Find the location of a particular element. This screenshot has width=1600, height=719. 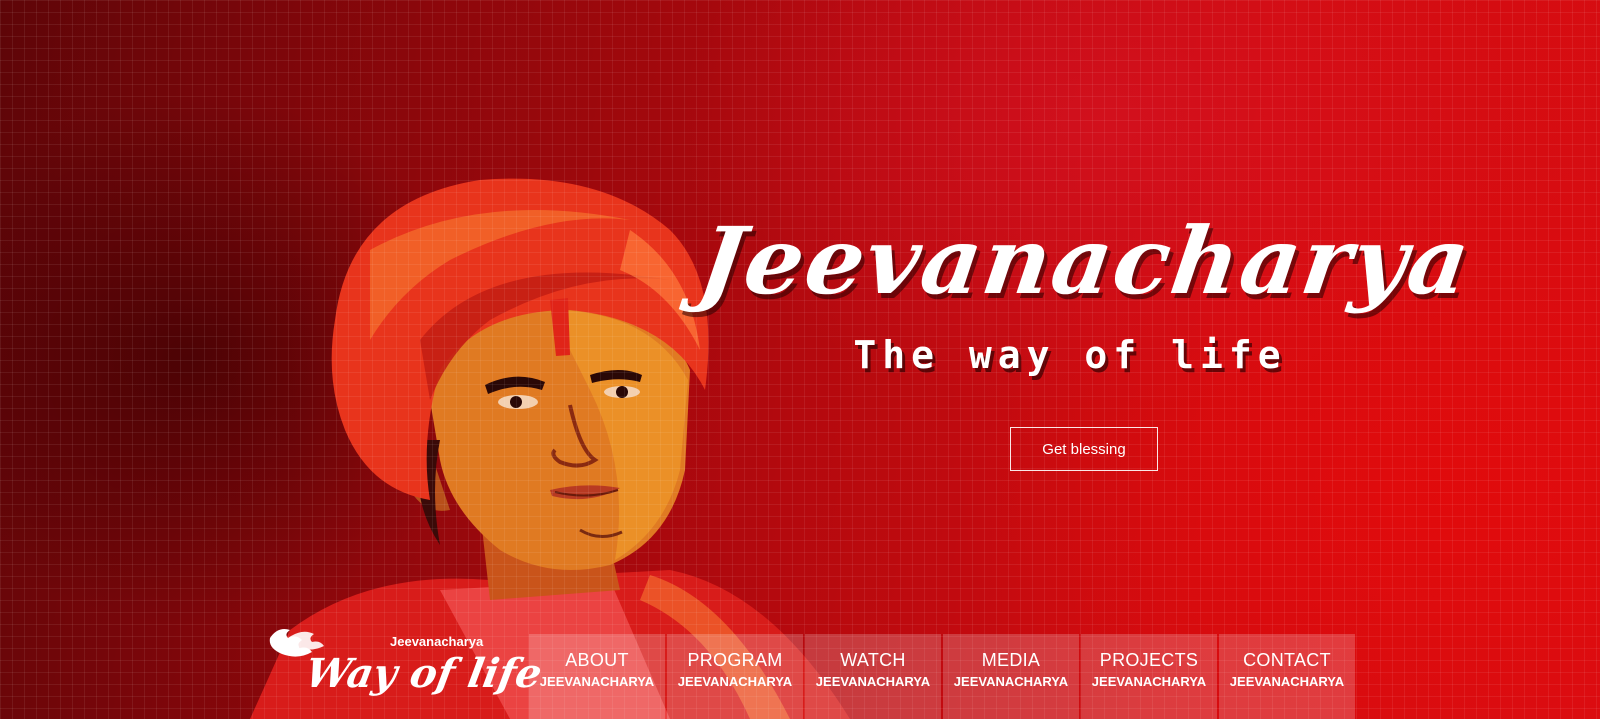

get-blessing-button: Get blessing is located at coordinates (1084, 449).